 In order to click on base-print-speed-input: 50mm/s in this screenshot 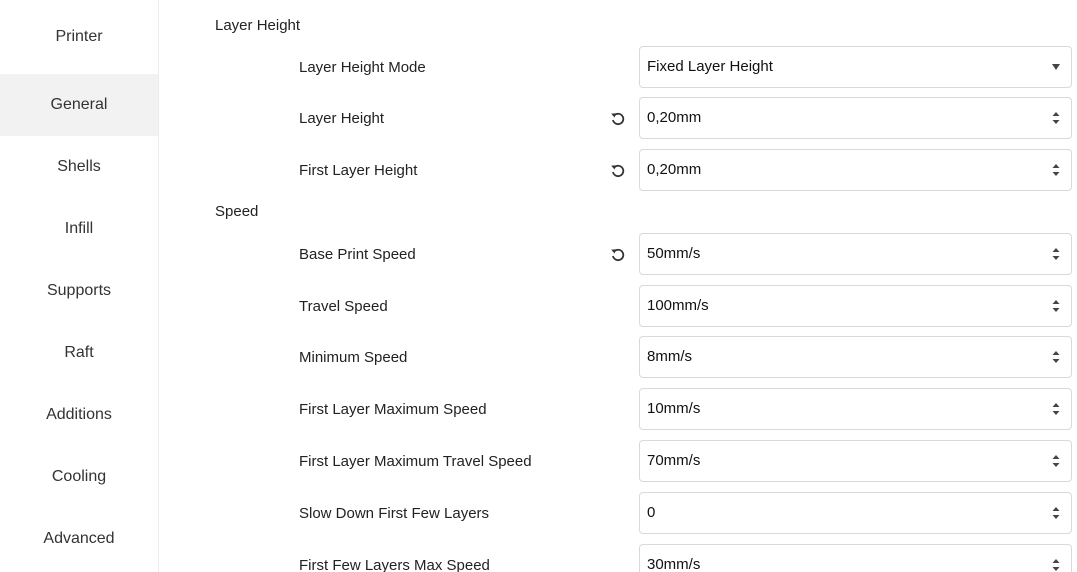, I will do `click(855, 254)`.